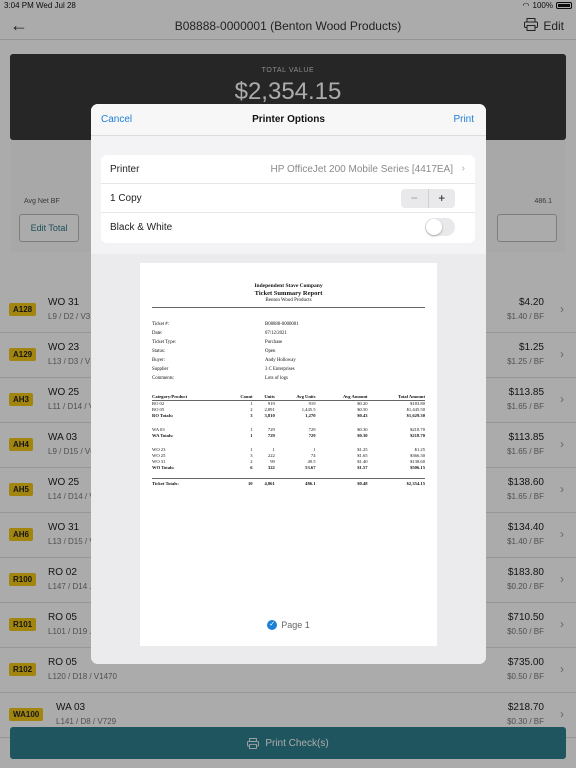 Image resolution: width=576 pixels, height=768 pixels. I want to click on meta-value: Open, so click(270, 351).